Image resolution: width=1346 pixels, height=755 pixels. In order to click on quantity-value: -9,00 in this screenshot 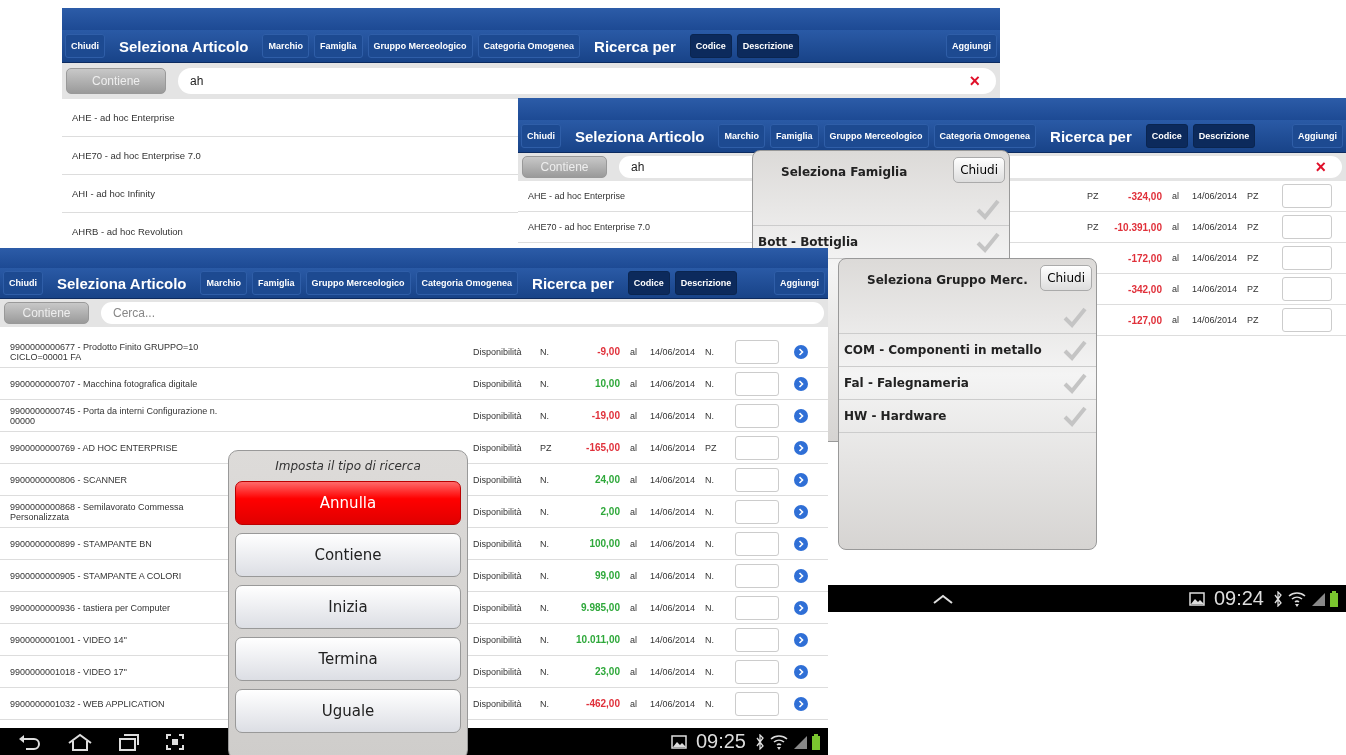, I will do `click(608, 351)`.